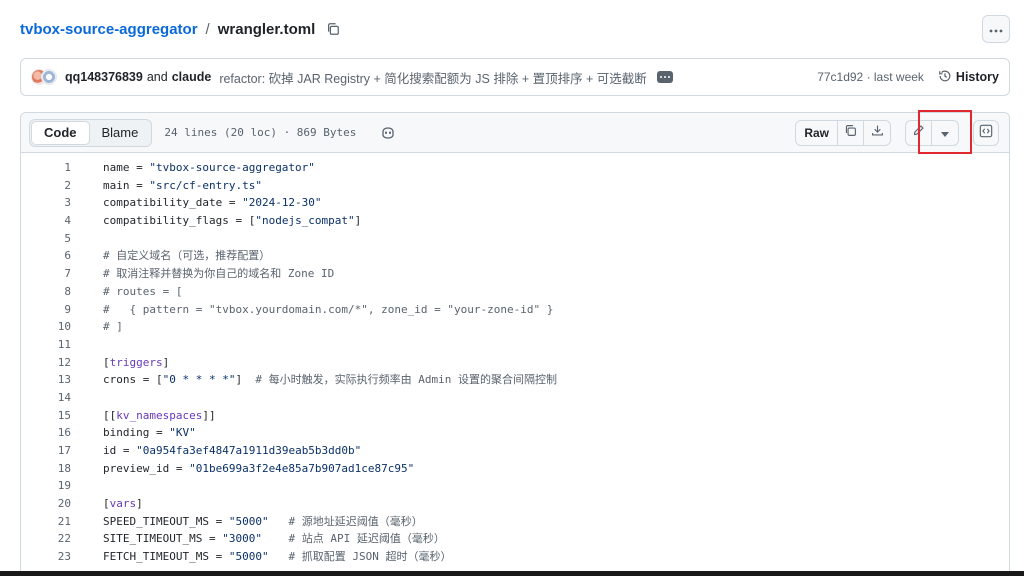 The width and height of the screenshot is (1024, 576). Describe the element at coordinates (515, 345) in the screenshot. I see `code-line: 11` at that location.